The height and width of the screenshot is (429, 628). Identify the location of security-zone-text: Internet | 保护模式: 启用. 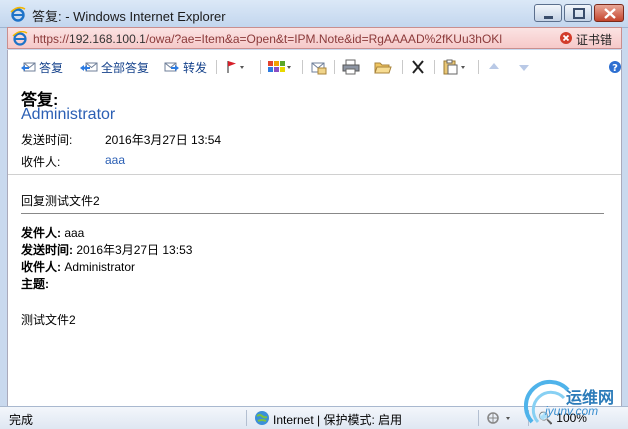
(337, 419).